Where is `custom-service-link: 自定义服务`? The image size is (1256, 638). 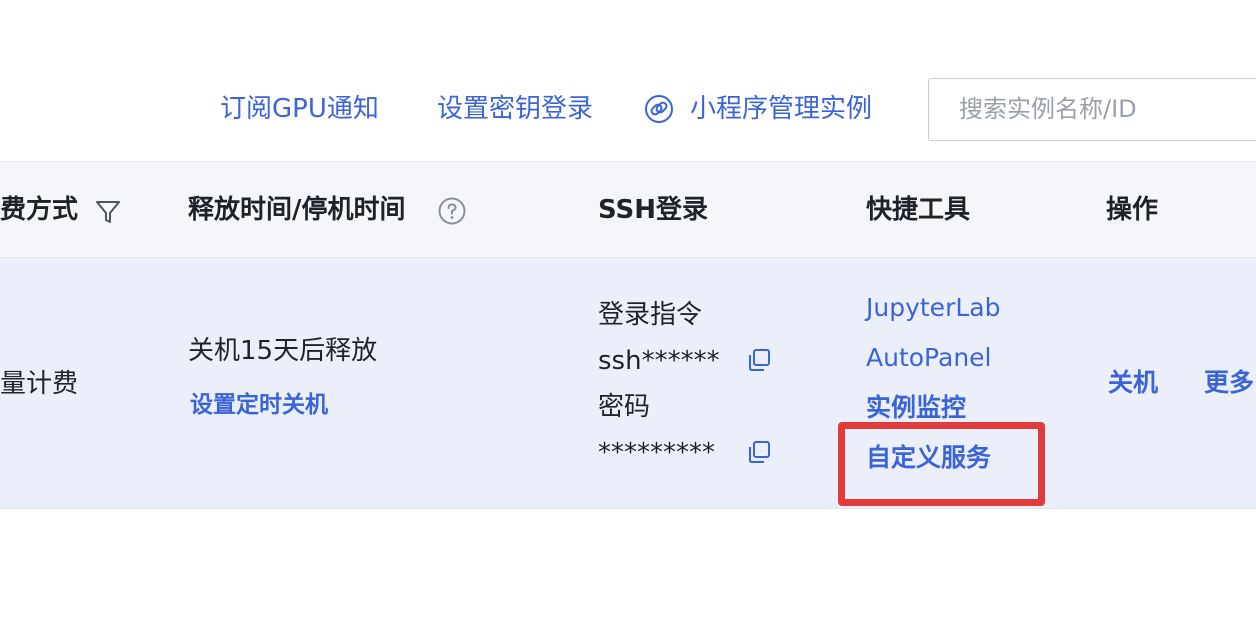 custom-service-link: 自定义服务 is located at coordinates (928, 458).